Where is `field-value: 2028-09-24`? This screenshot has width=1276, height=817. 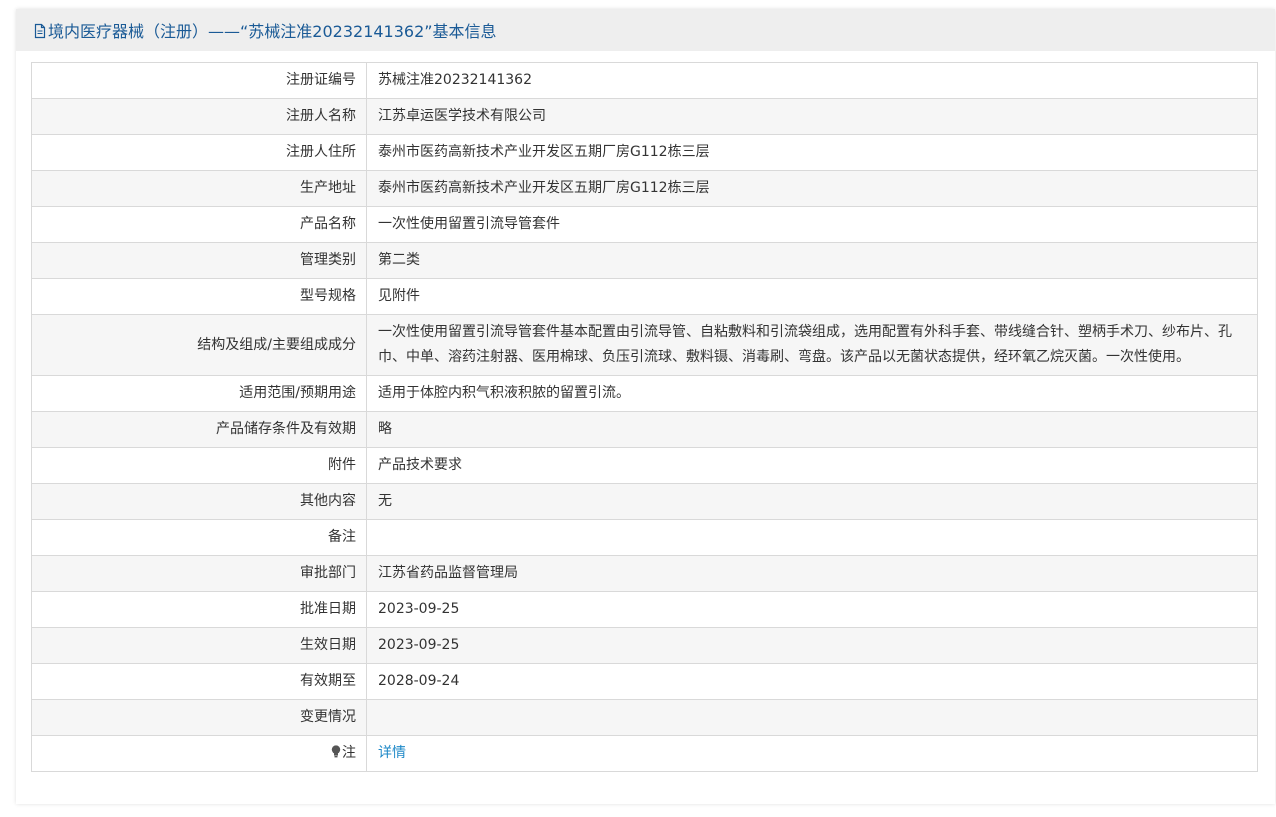 field-value: 2028-09-24 is located at coordinates (812, 681).